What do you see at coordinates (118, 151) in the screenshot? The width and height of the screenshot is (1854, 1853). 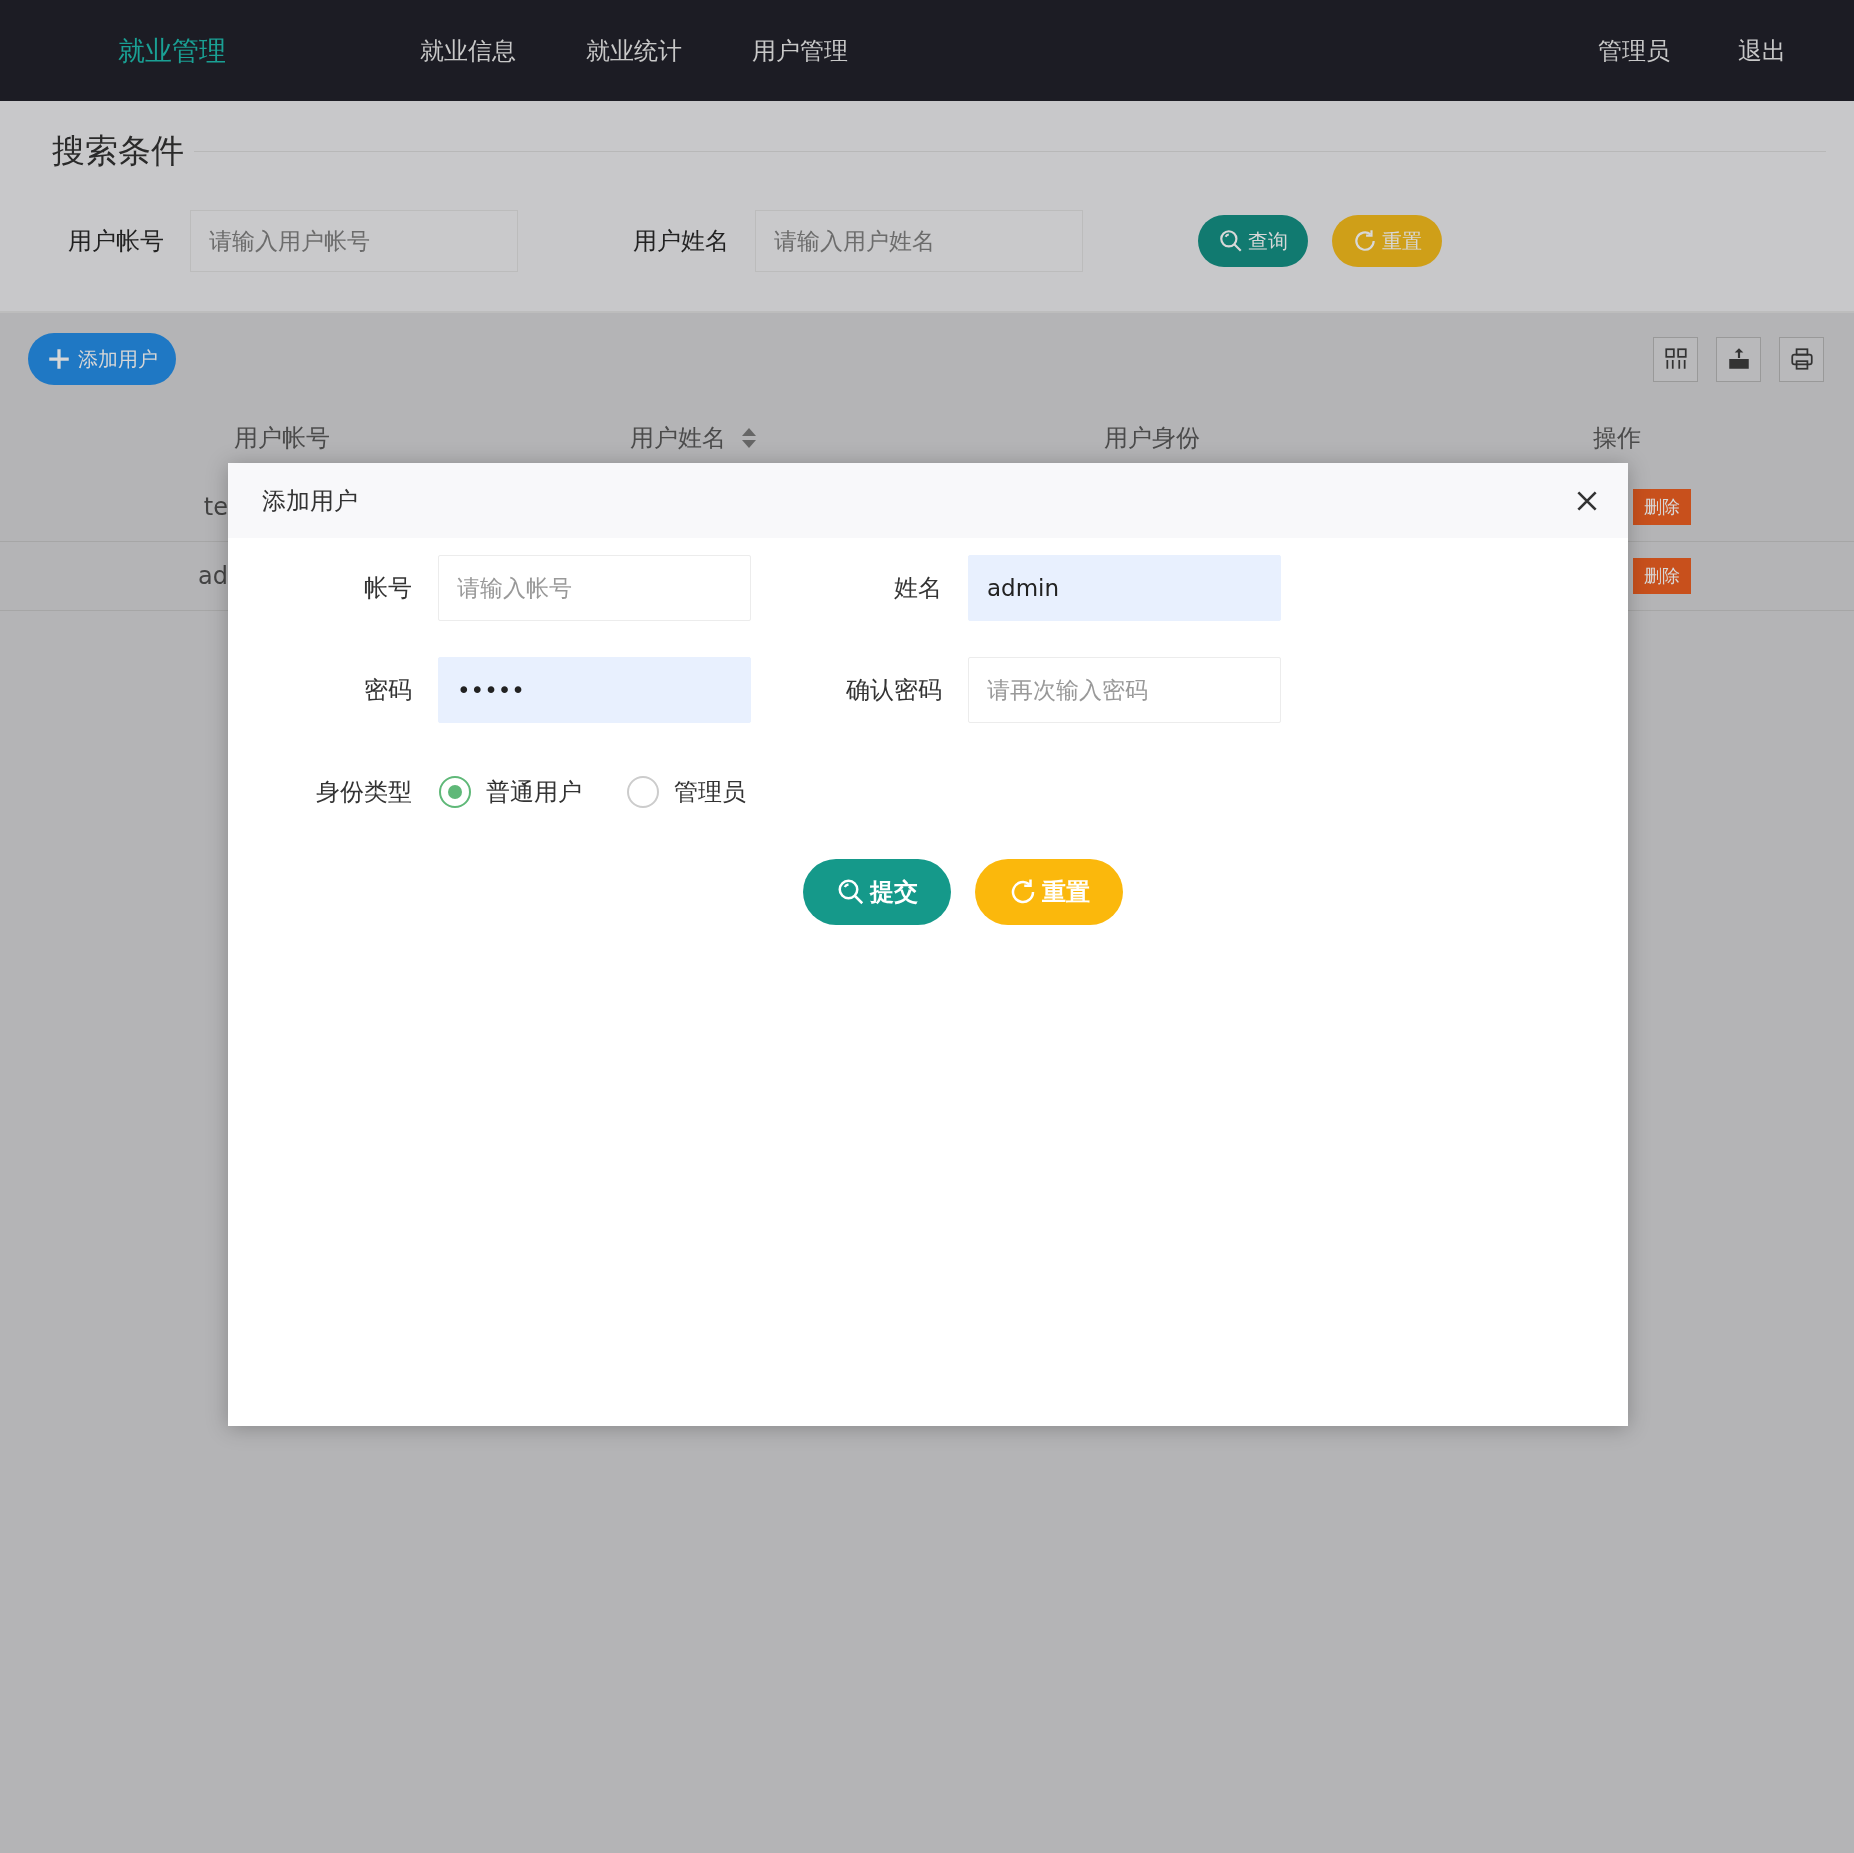 I see `section-title: 搜索条件` at bounding box center [118, 151].